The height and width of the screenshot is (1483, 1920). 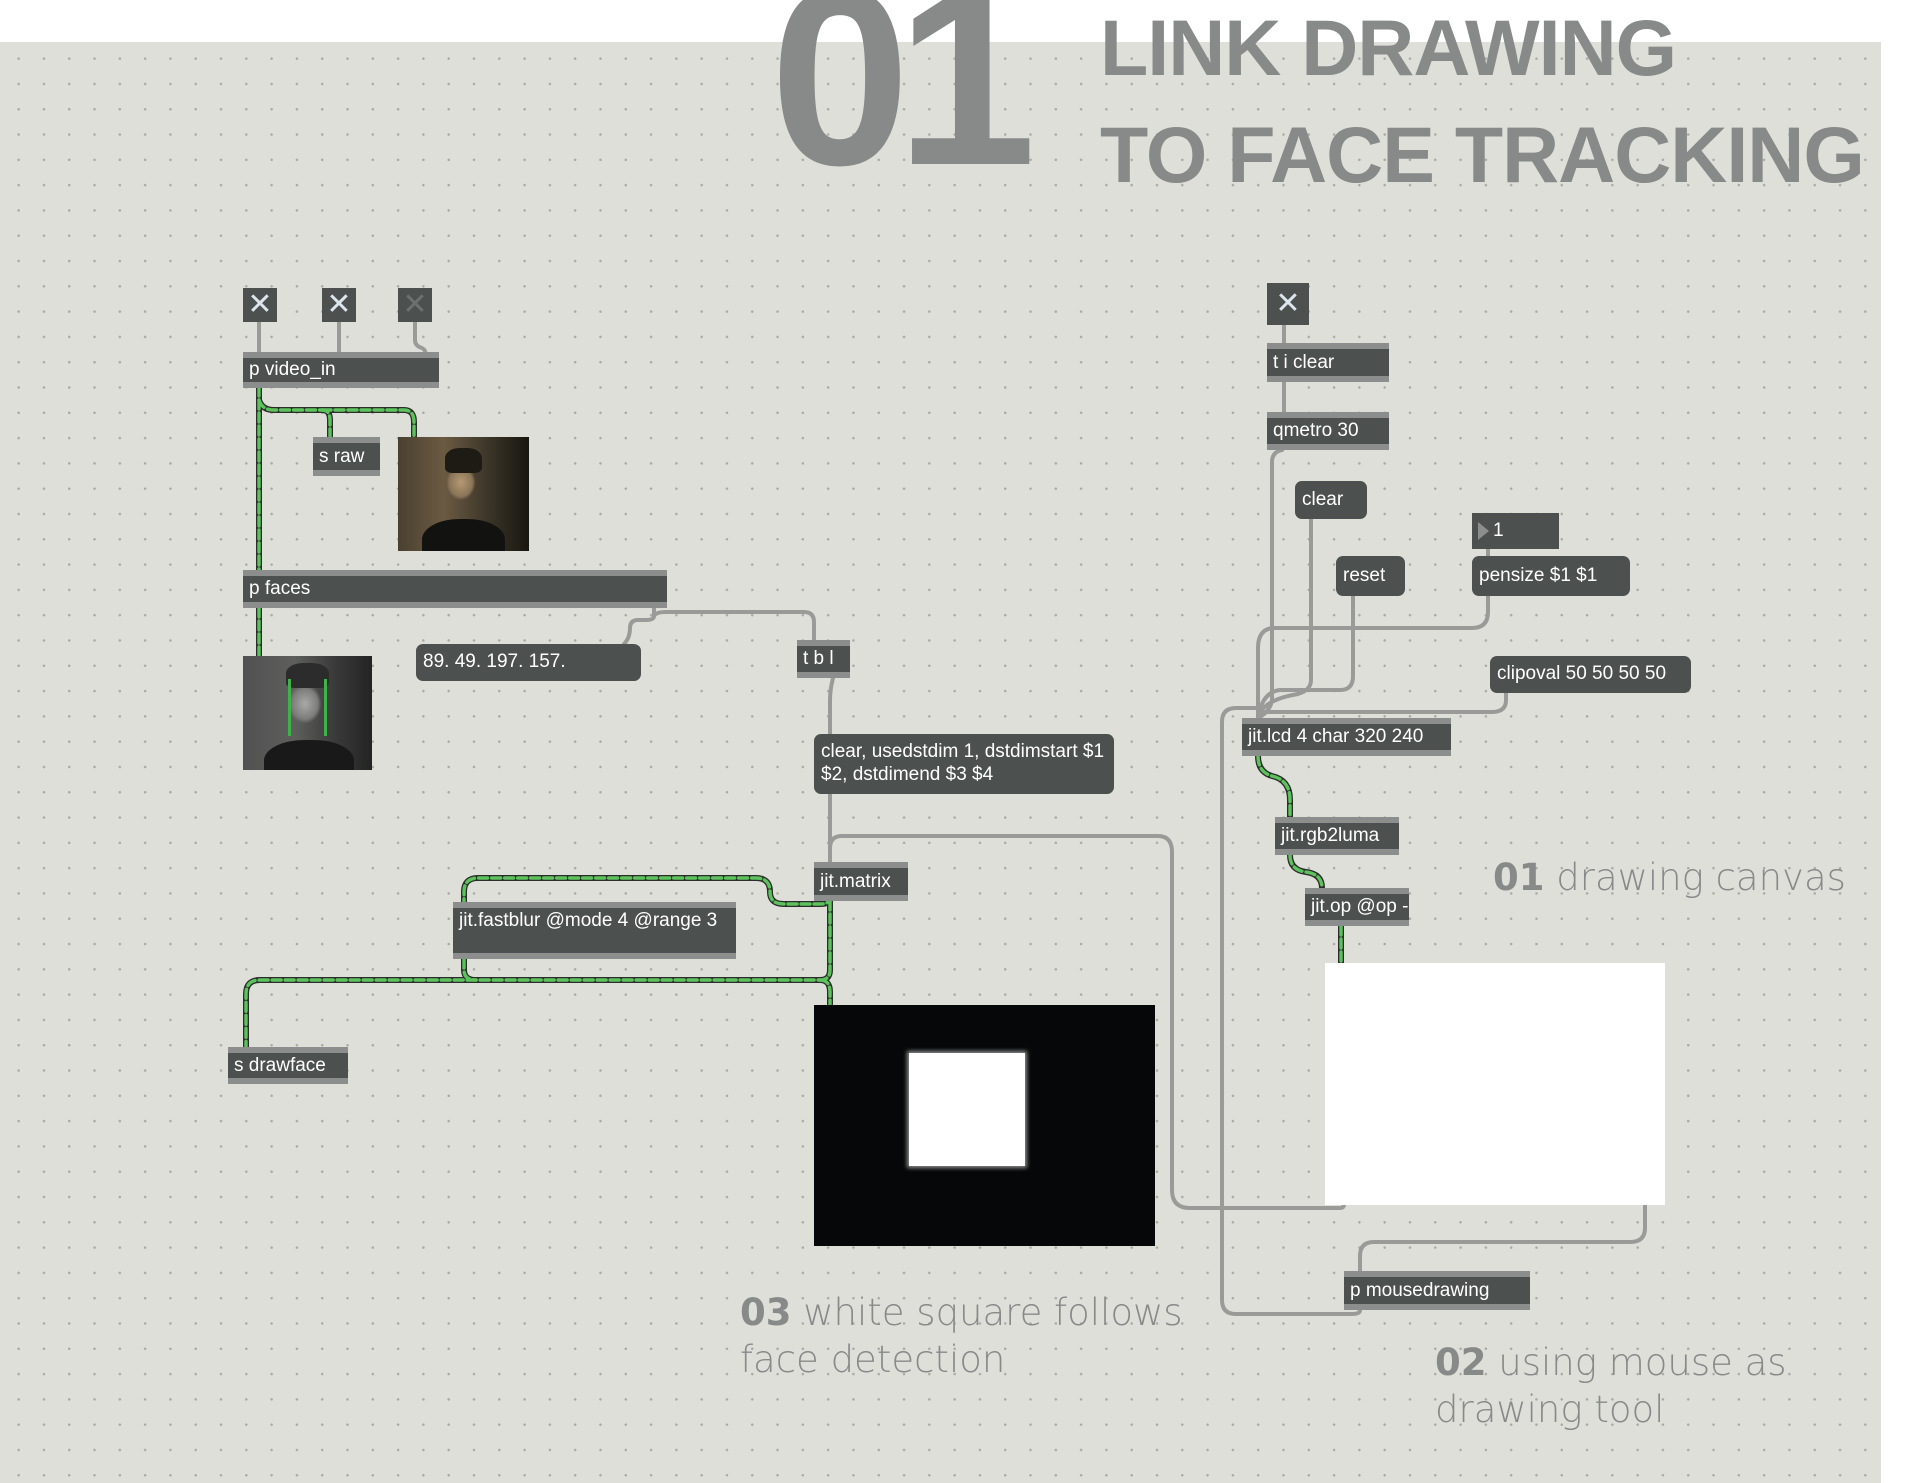 What do you see at coordinates (341, 370) in the screenshot?
I see `object-video-in: p video_in` at bounding box center [341, 370].